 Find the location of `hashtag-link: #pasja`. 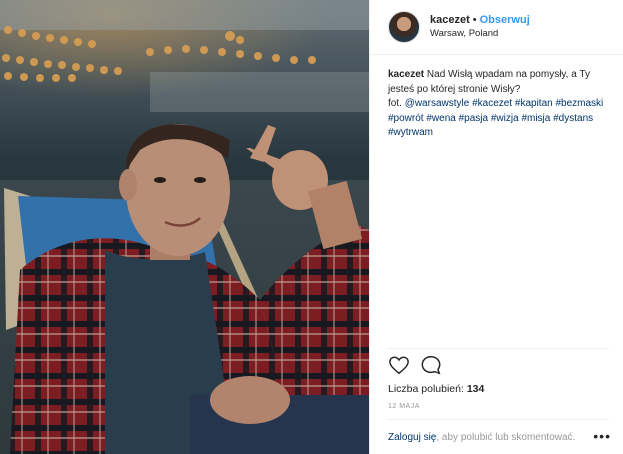

hashtag-link: #pasja is located at coordinates (473, 118).